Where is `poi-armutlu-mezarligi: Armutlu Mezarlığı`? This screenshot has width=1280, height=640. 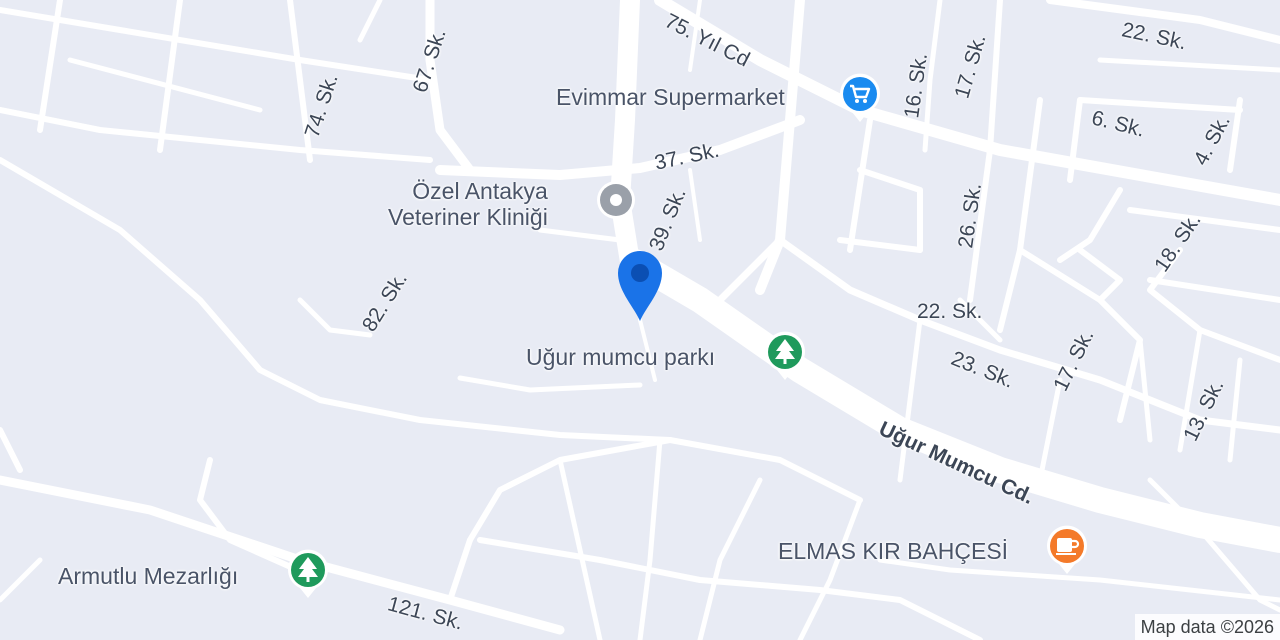
poi-armutlu-mezarligi: Armutlu Mezarlığı is located at coordinates (148, 576).